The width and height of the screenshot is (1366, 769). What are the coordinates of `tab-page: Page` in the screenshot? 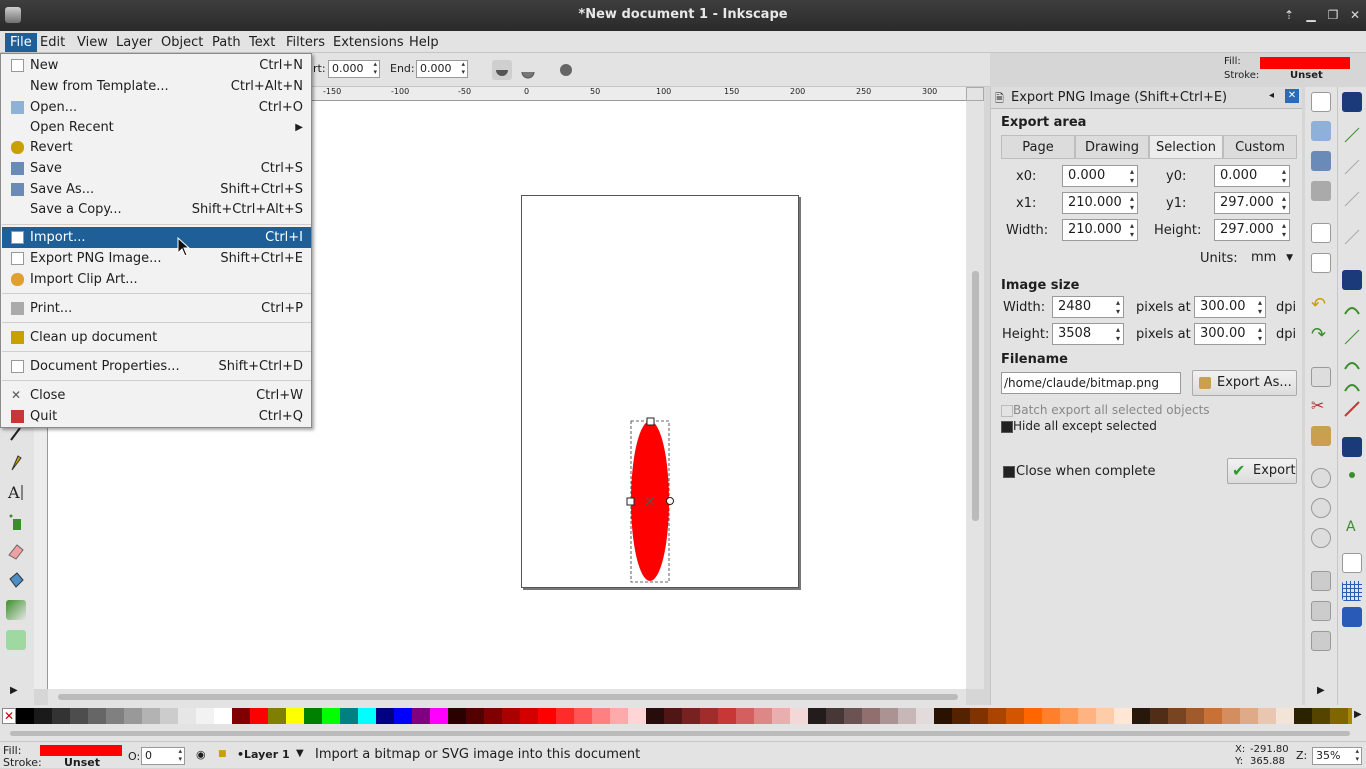 It's located at (1038, 147).